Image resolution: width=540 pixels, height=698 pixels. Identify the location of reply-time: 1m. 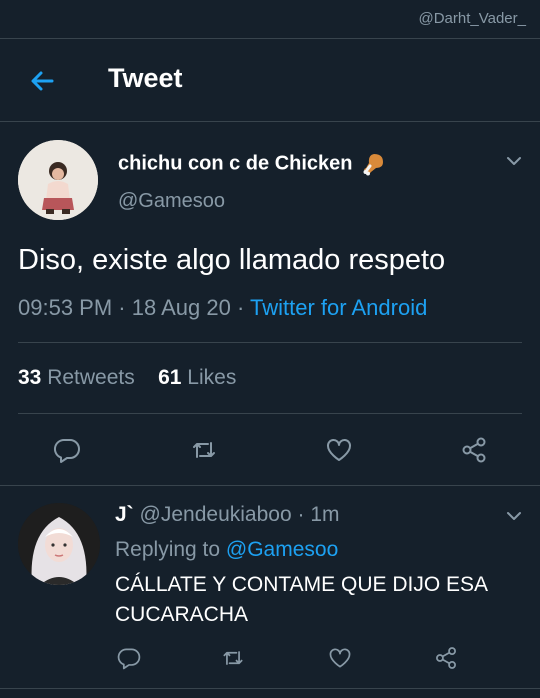
(325, 514).